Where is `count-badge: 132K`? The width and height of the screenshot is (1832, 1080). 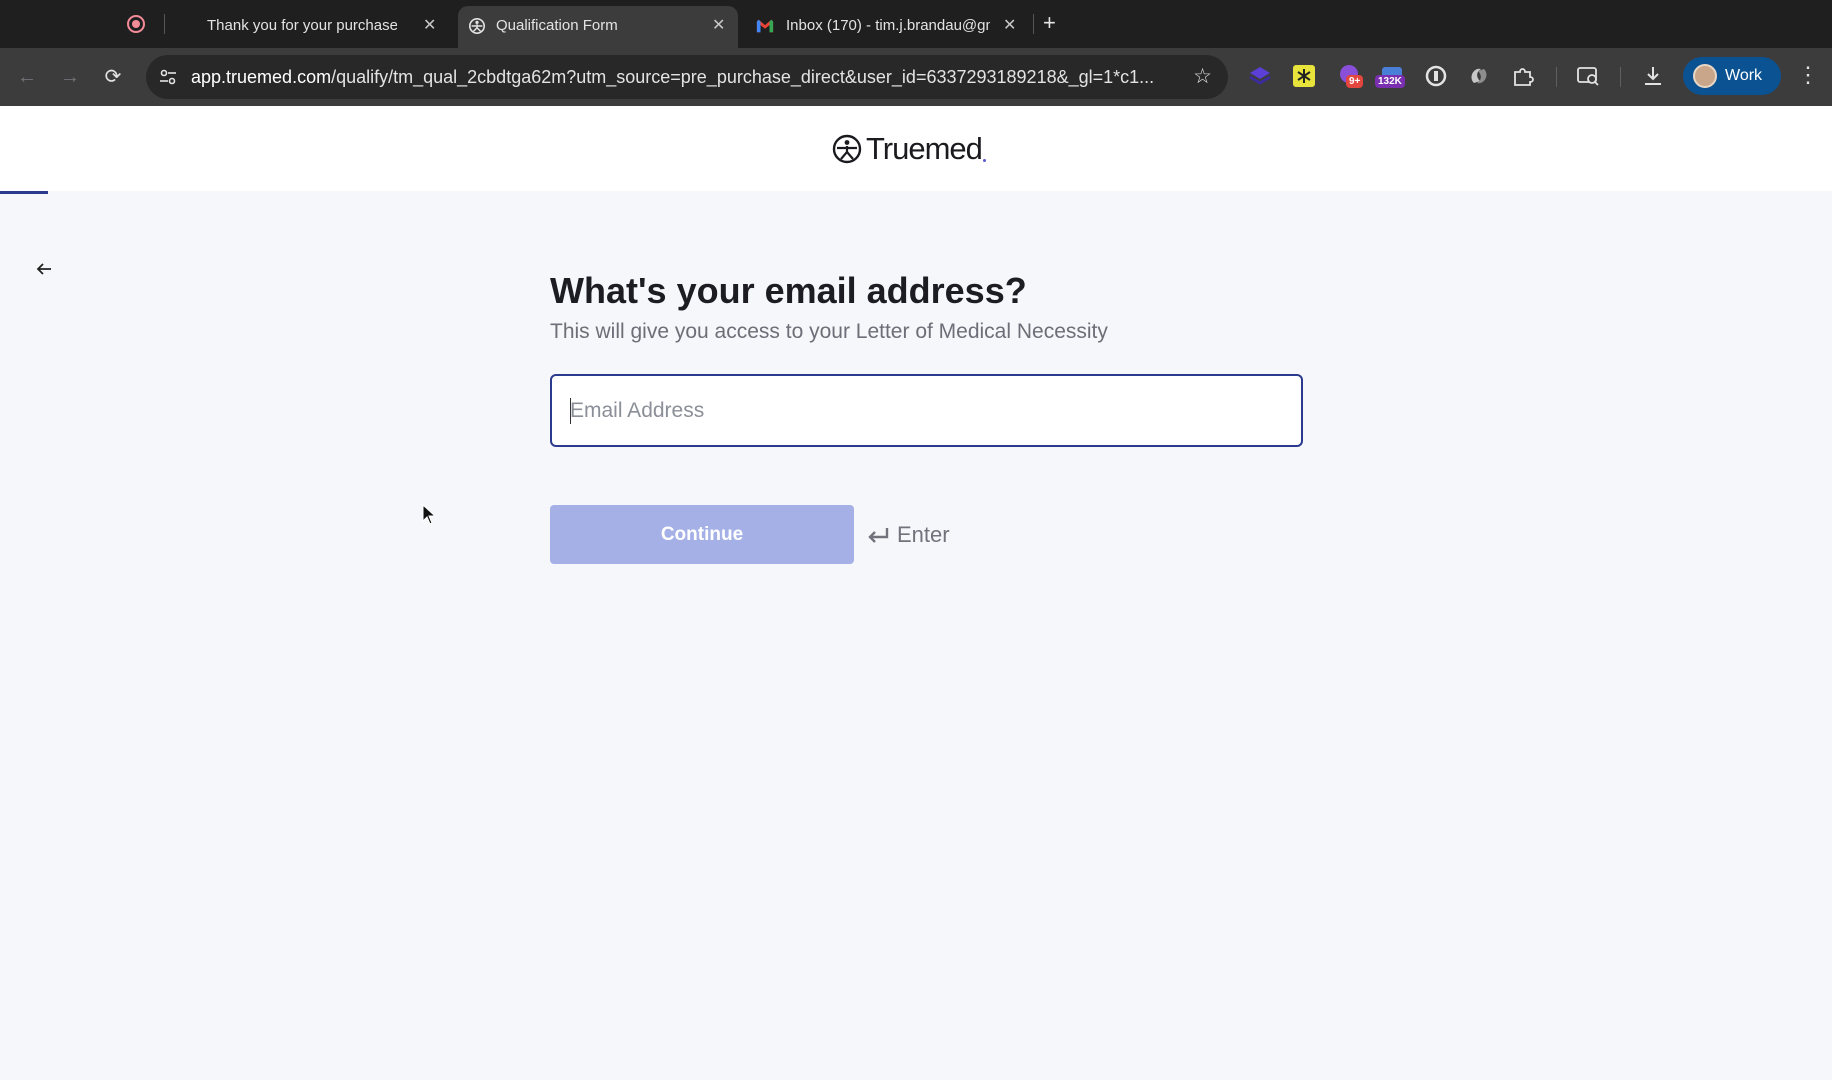 count-badge: 132K is located at coordinates (1390, 81).